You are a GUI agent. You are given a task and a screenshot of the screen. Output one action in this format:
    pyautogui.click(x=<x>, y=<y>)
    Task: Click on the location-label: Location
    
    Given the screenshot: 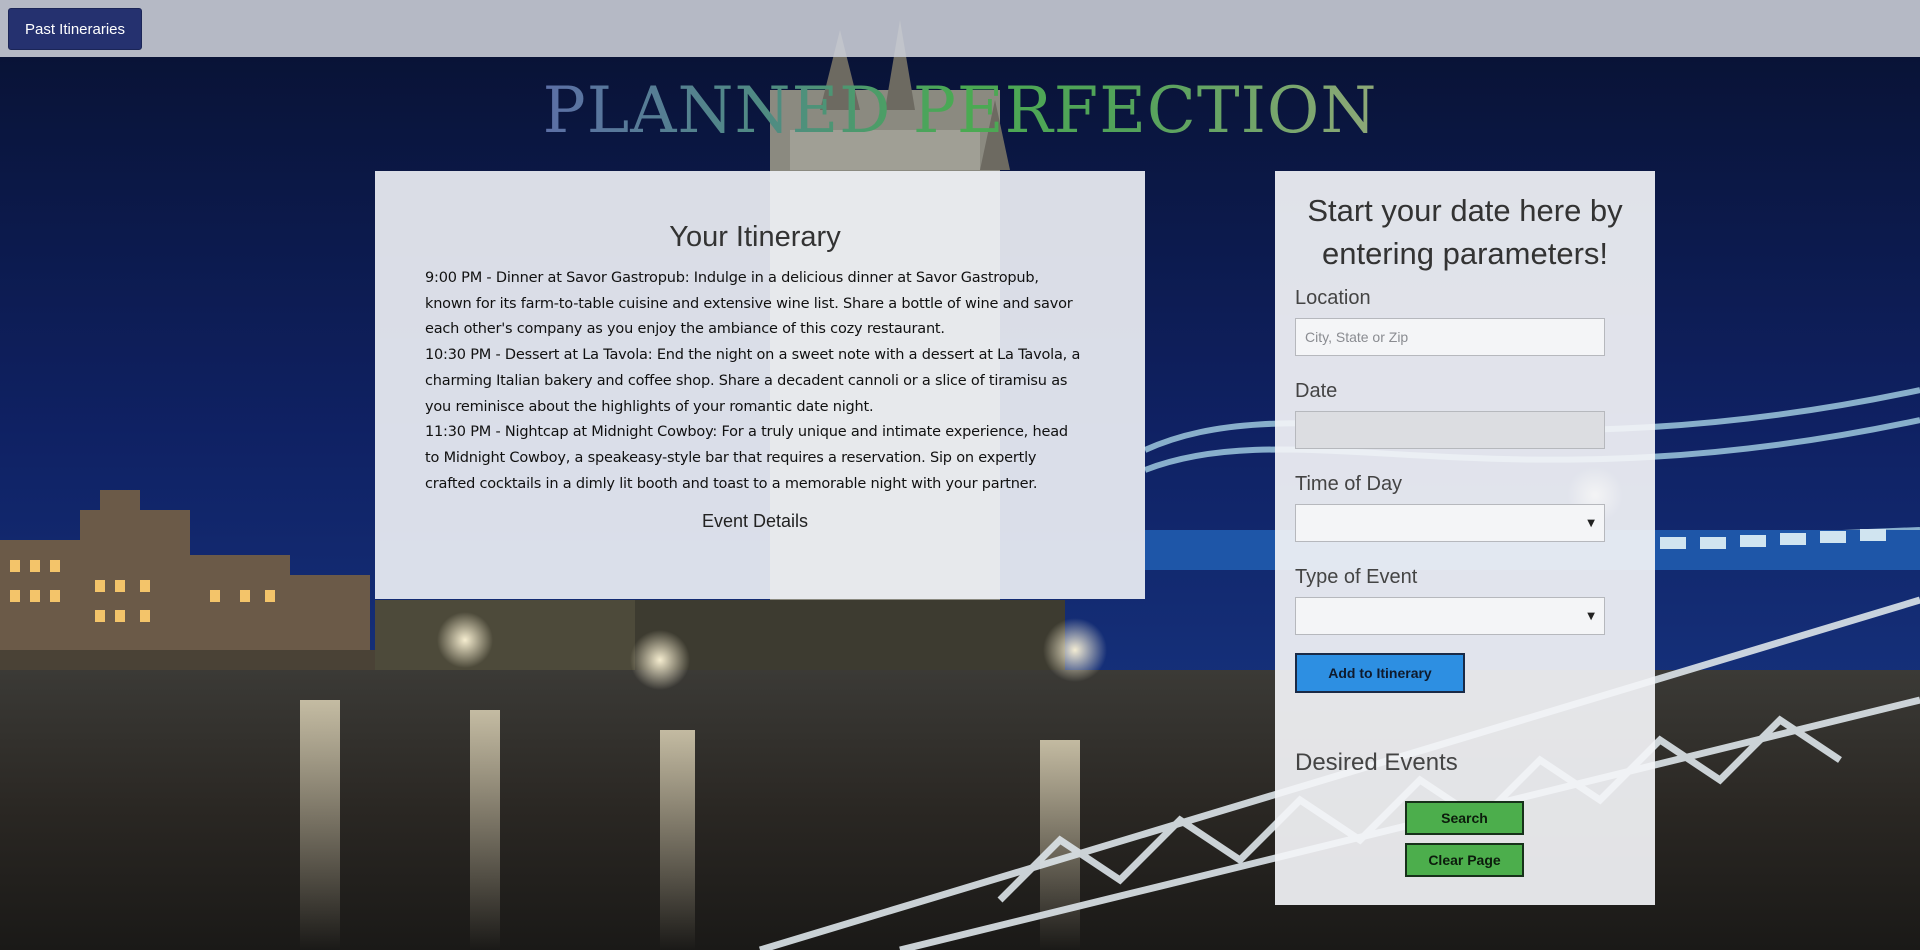 What is the action you would take?
    pyautogui.click(x=1333, y=298)
    